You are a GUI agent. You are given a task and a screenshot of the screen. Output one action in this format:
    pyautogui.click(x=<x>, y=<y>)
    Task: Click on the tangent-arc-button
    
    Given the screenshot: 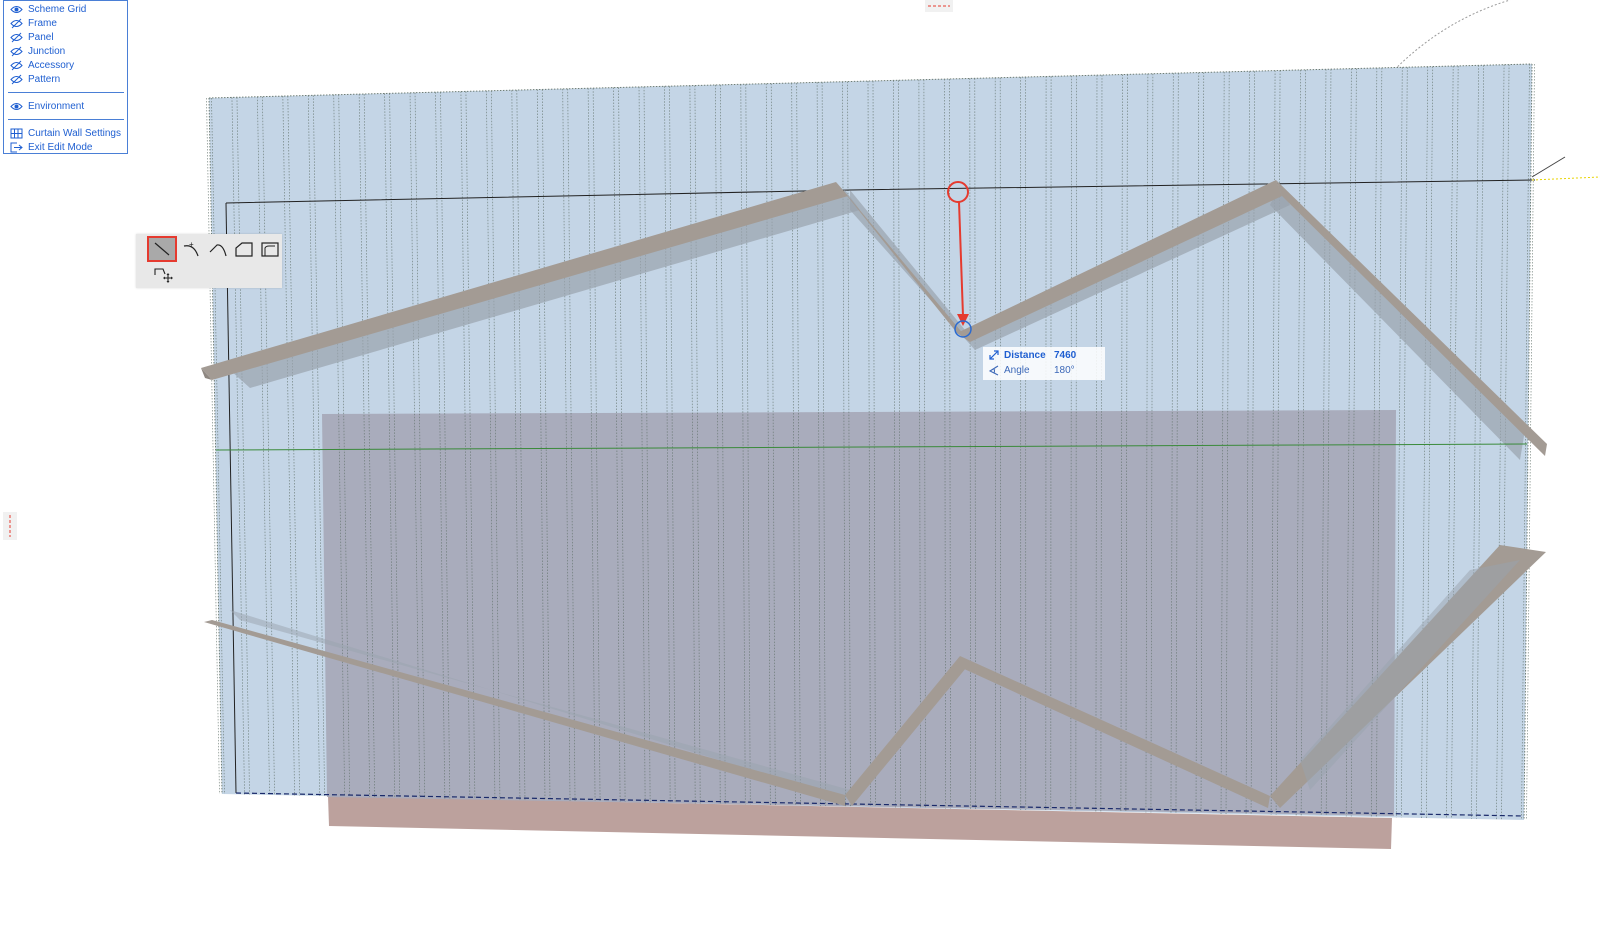 What is the action you would take?
    pyautogui.click(x=218, y=249)
    